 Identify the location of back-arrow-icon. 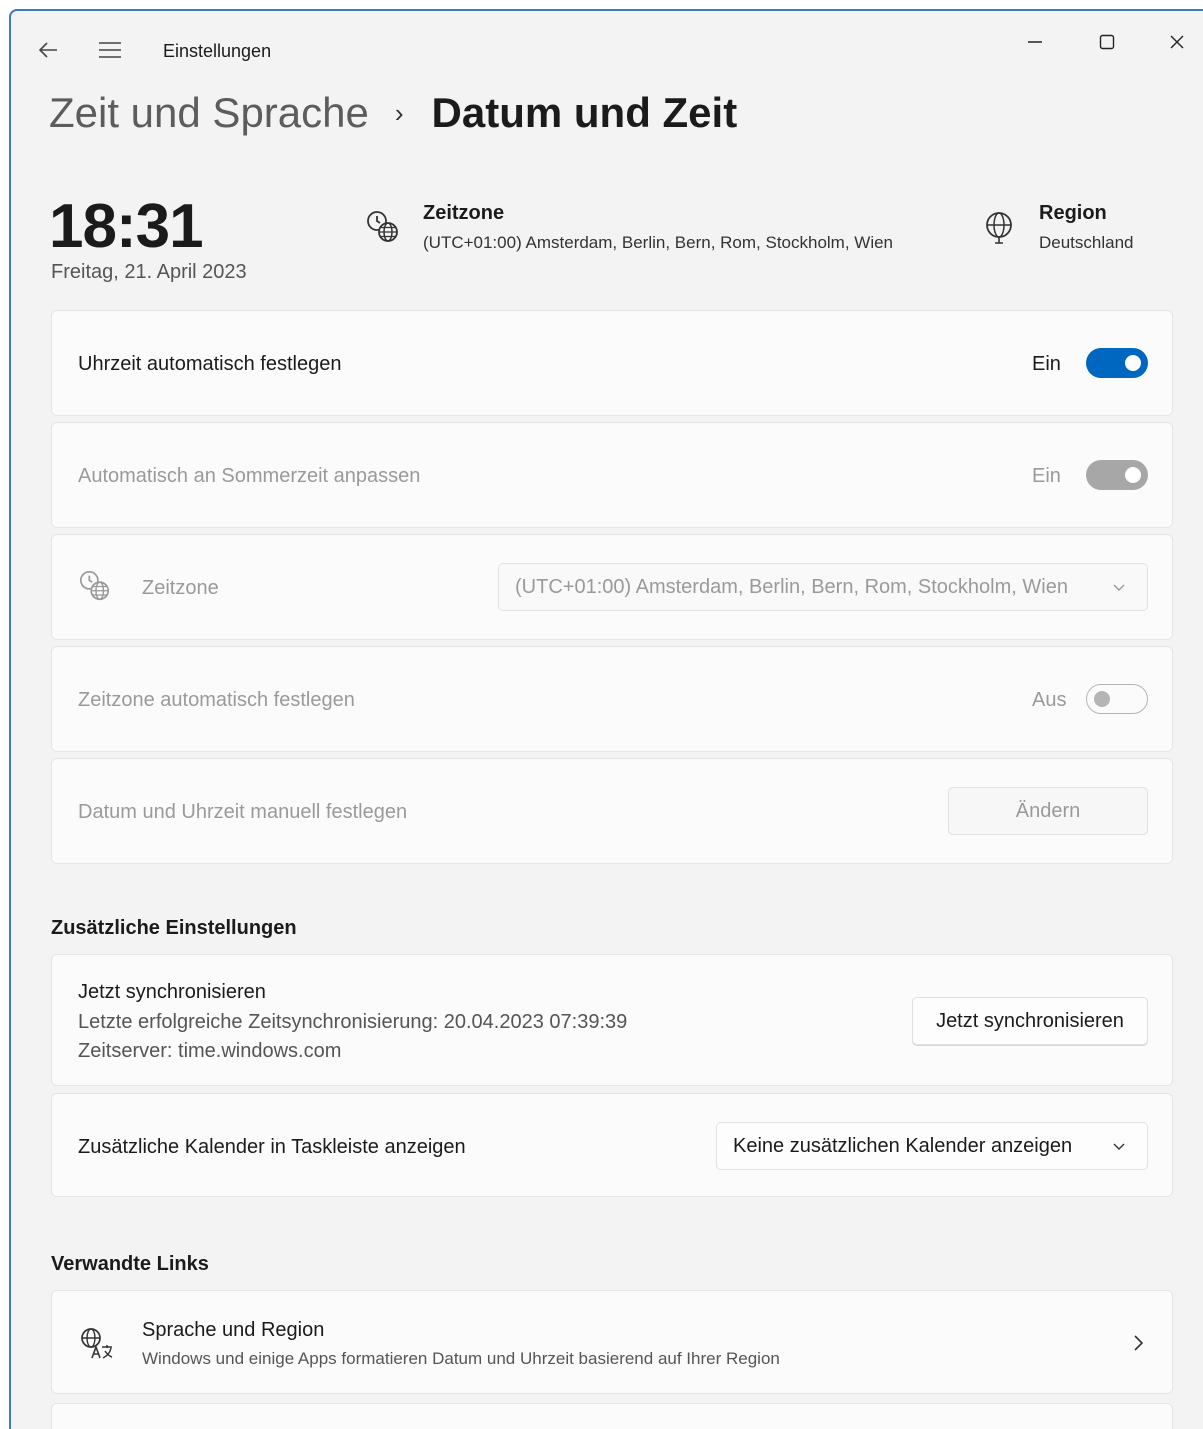
(47, 50).